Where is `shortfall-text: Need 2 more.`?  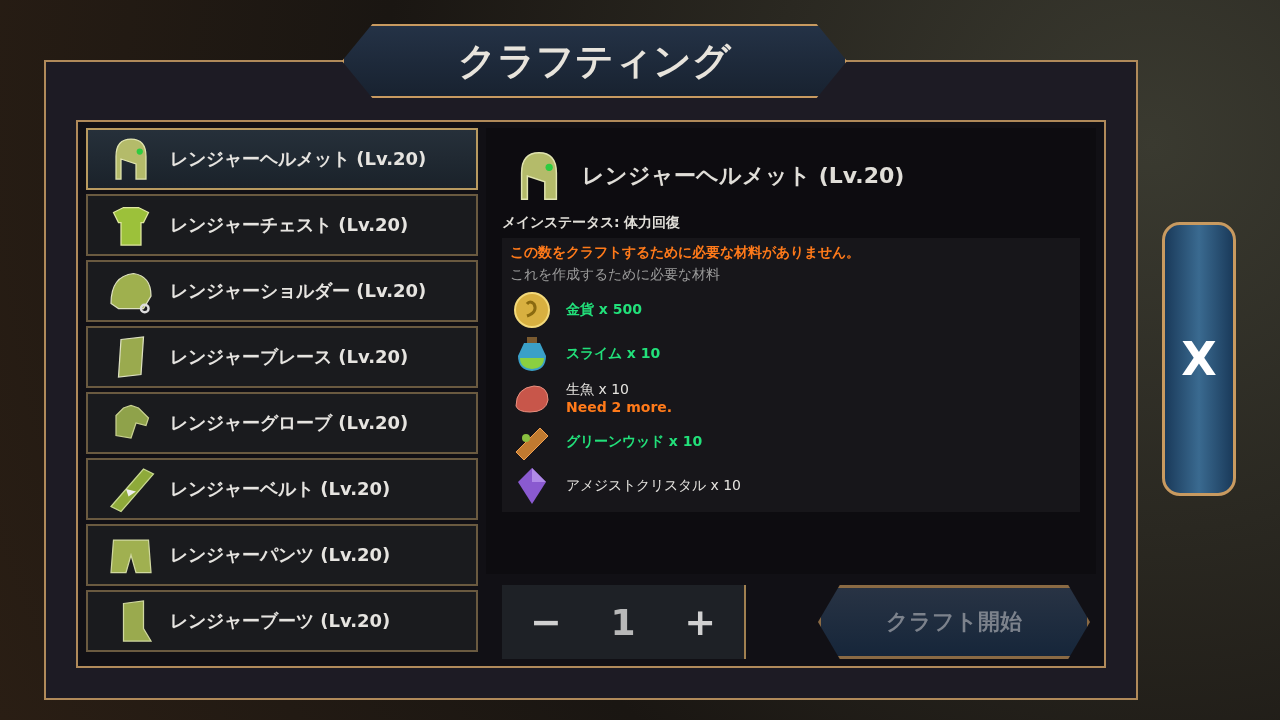
shortfall-text: Need 2 more. is located at coordinates (619, 407).